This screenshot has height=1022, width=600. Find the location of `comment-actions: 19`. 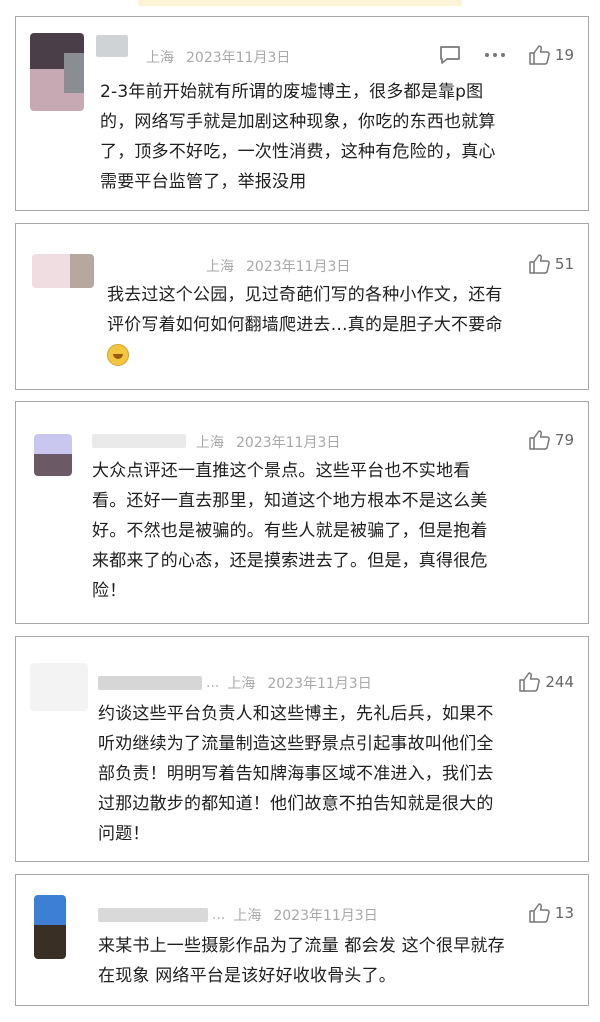

comment-actions: 19 is located at coordinates (495, 55).